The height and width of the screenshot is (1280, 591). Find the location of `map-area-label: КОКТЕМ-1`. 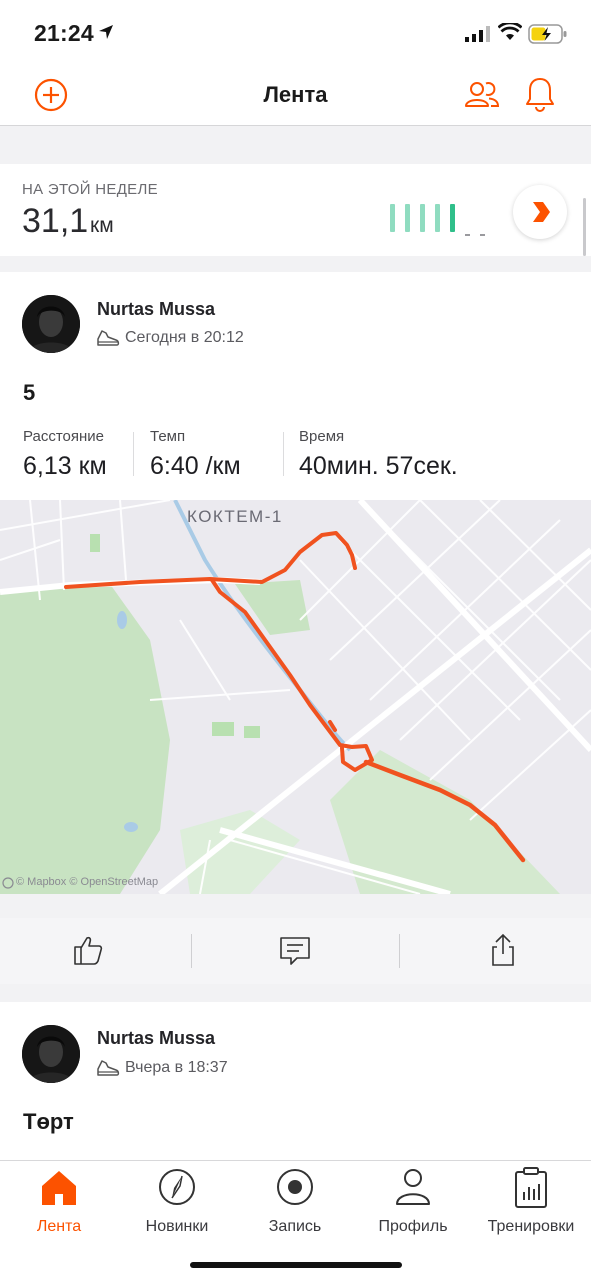

map-area-label: КОКТЕМ-1 is located at coordinates (235, 516).